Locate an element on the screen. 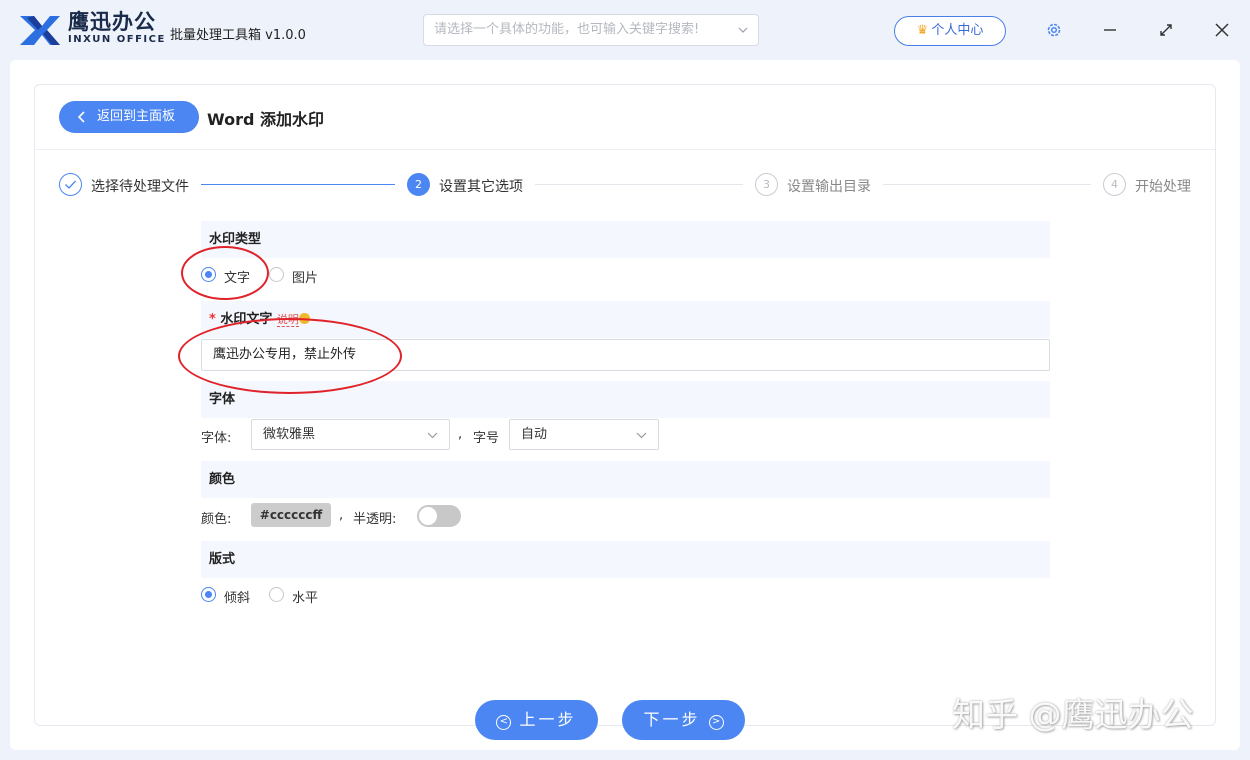 The height and width of the screenshot is (760, 1250). prev-step-button: < 上一步 is located at coordinates (536, 720).